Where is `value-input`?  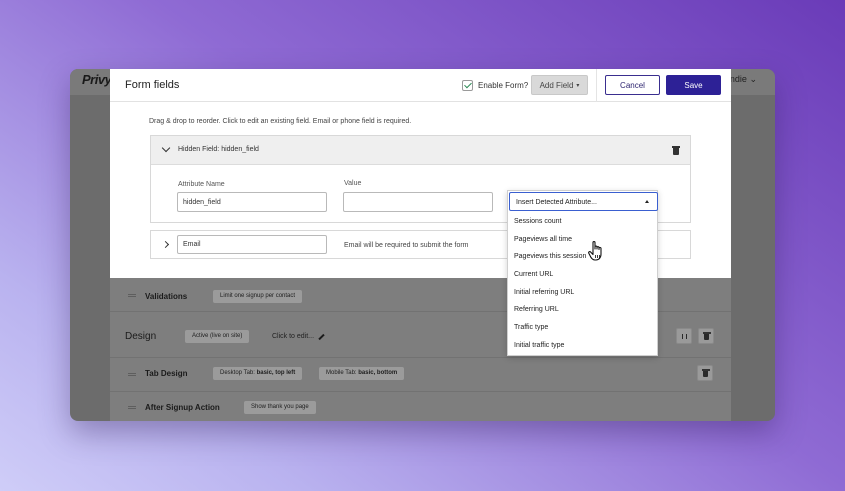
value-input is located at coordinates (418, 202).